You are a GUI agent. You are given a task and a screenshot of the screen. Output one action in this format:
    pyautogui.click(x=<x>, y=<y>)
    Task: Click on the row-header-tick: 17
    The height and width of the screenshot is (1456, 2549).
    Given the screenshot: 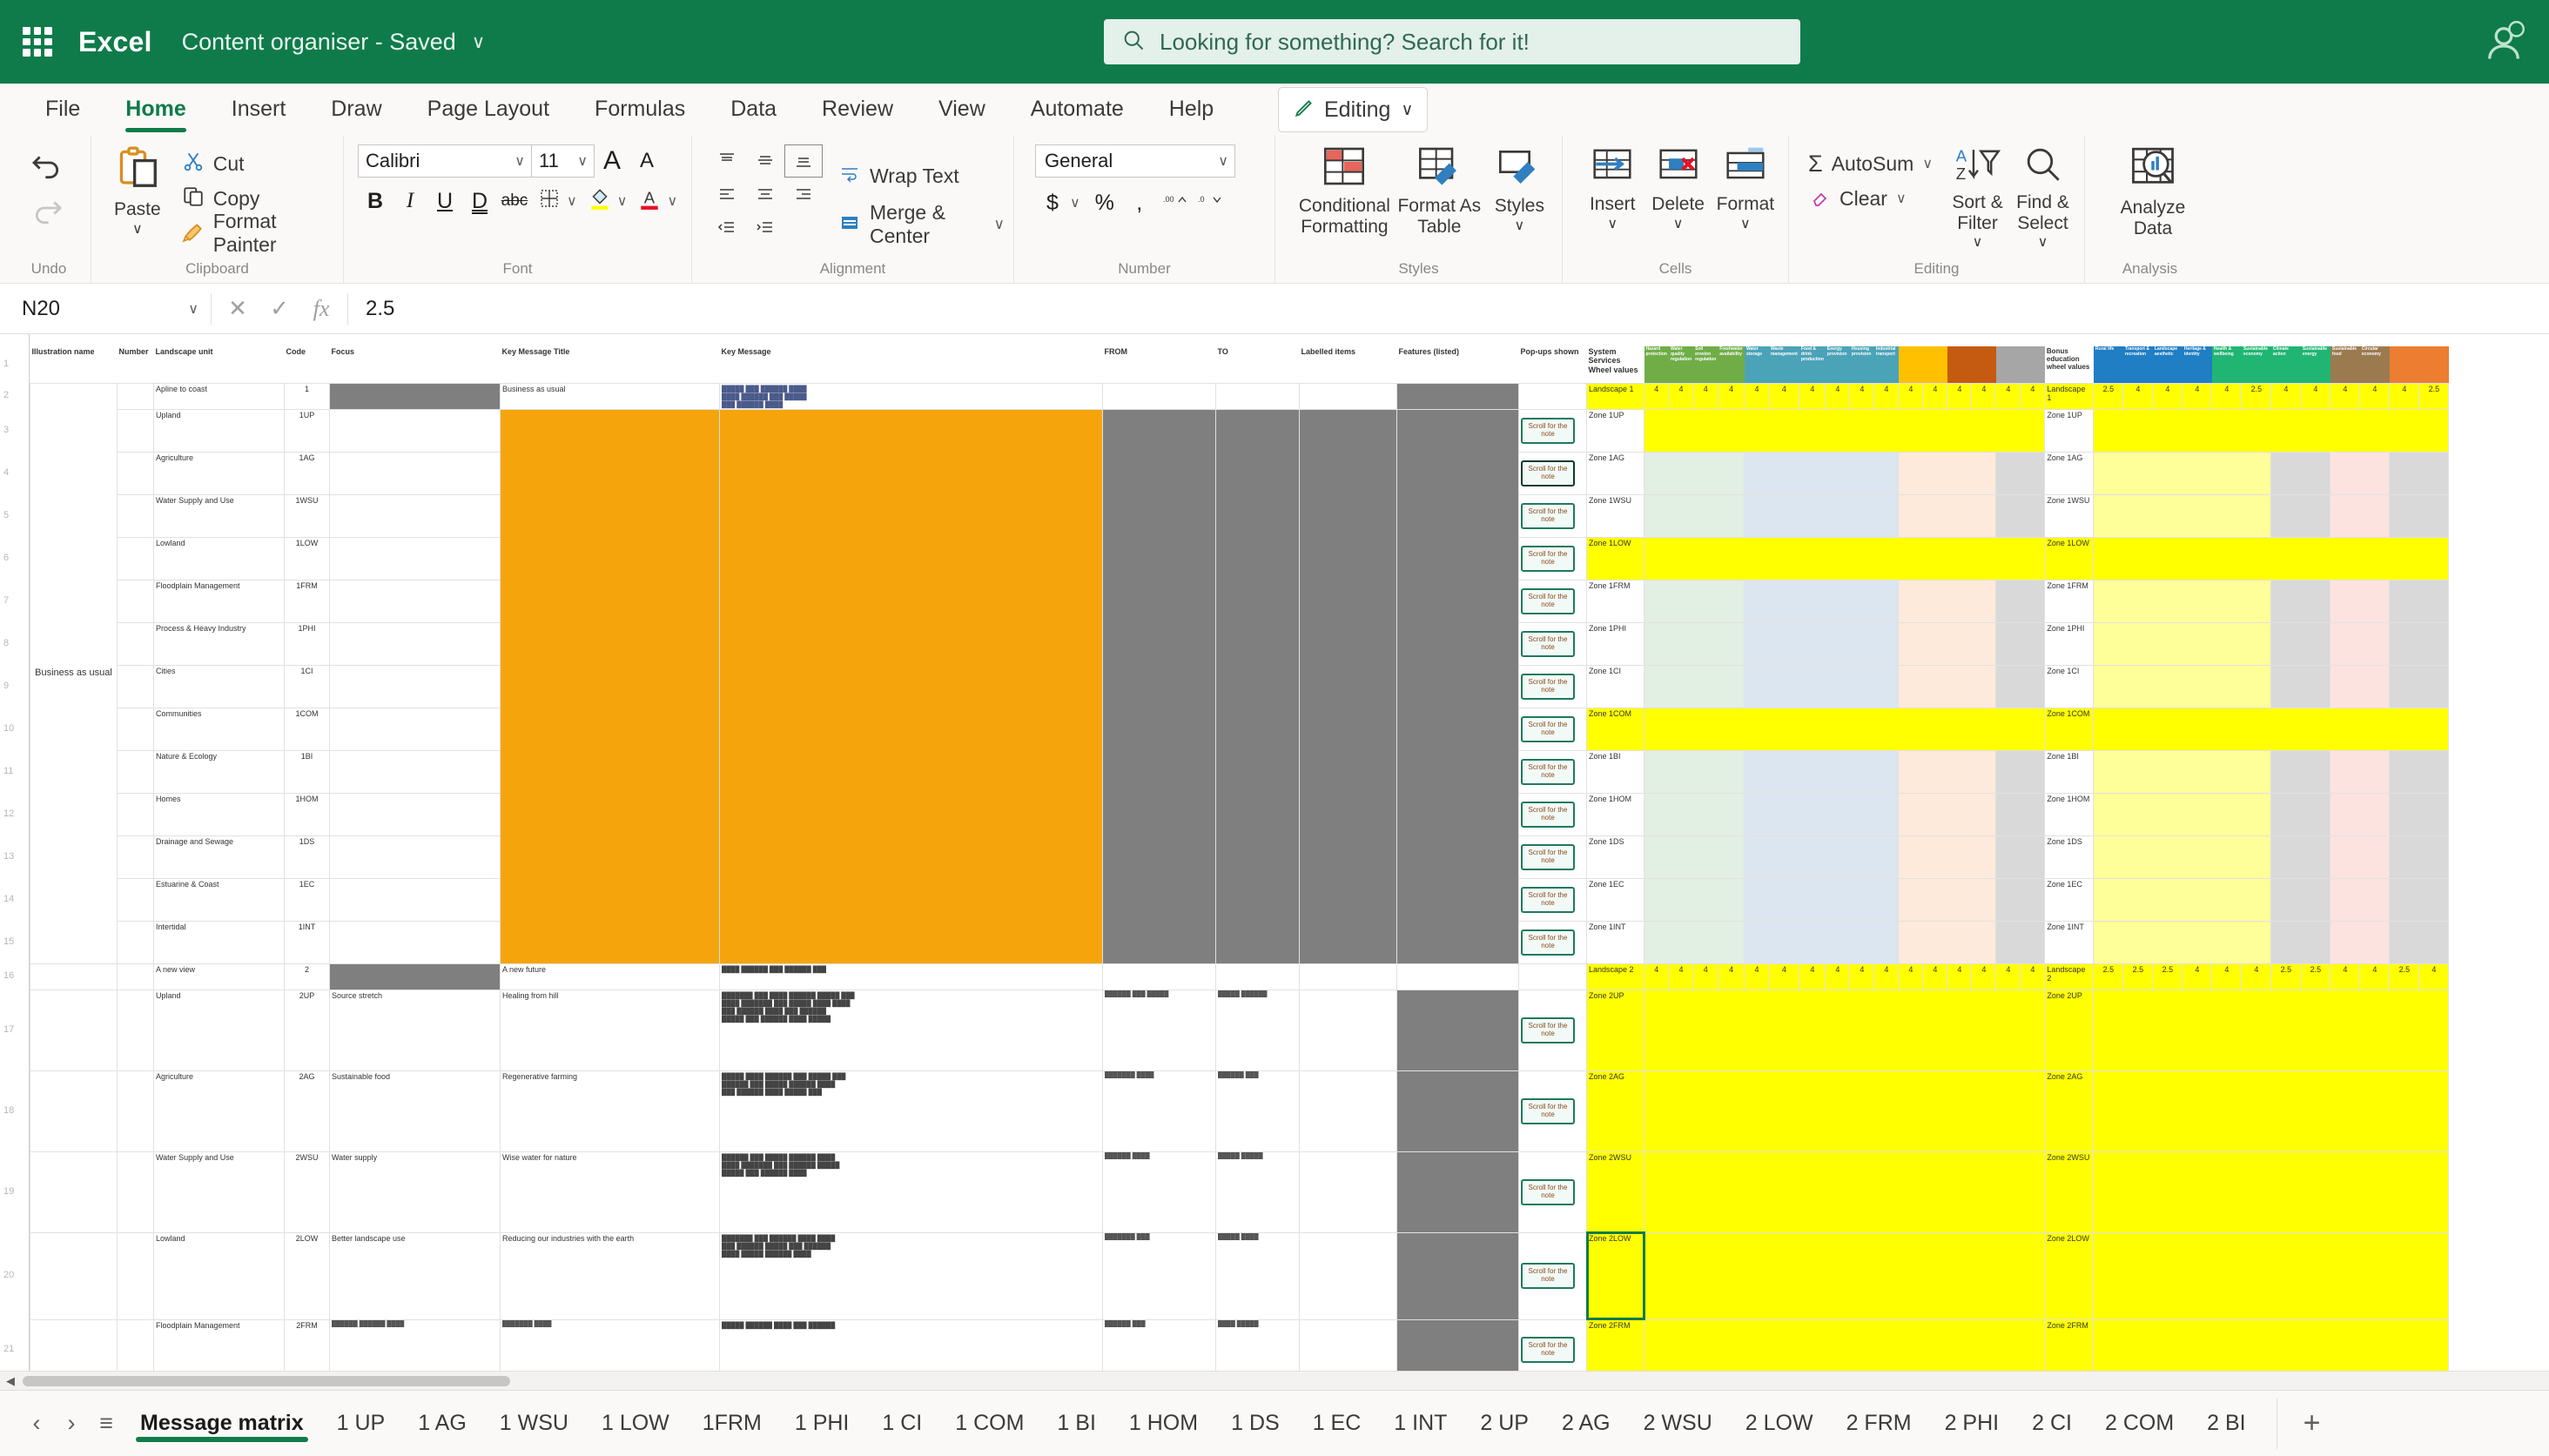 What is the action you would take?
    pyautogui.click(x=14, y=1029)
    